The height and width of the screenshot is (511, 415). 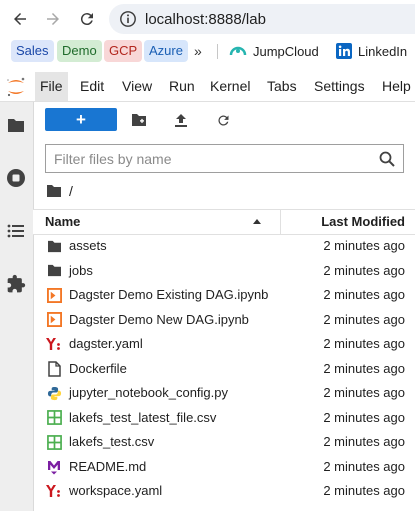 I want to click on bookmark-azure: Azure, so click(x=166, y=51).